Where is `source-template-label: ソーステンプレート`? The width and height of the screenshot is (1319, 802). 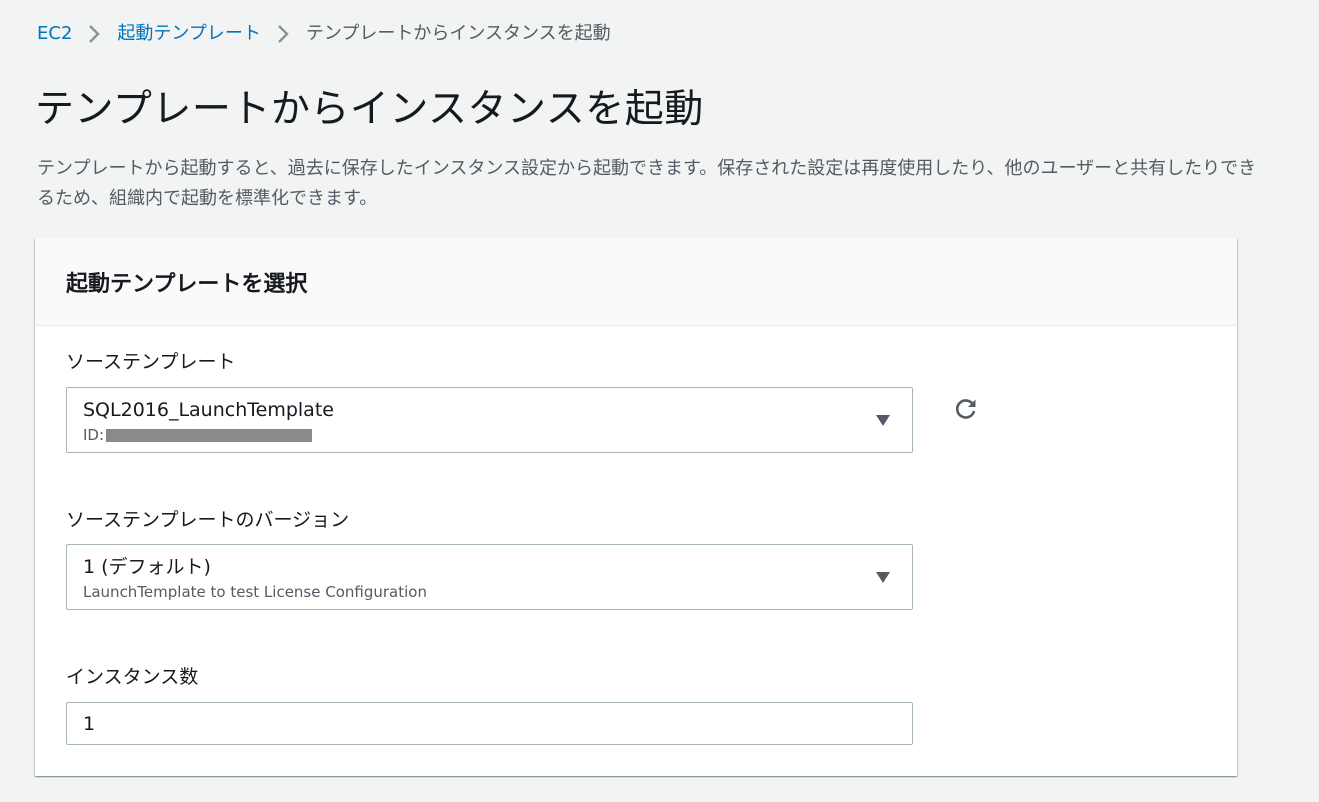
source-template-label: ソーステンプレート is located at coordinates (151, 362).